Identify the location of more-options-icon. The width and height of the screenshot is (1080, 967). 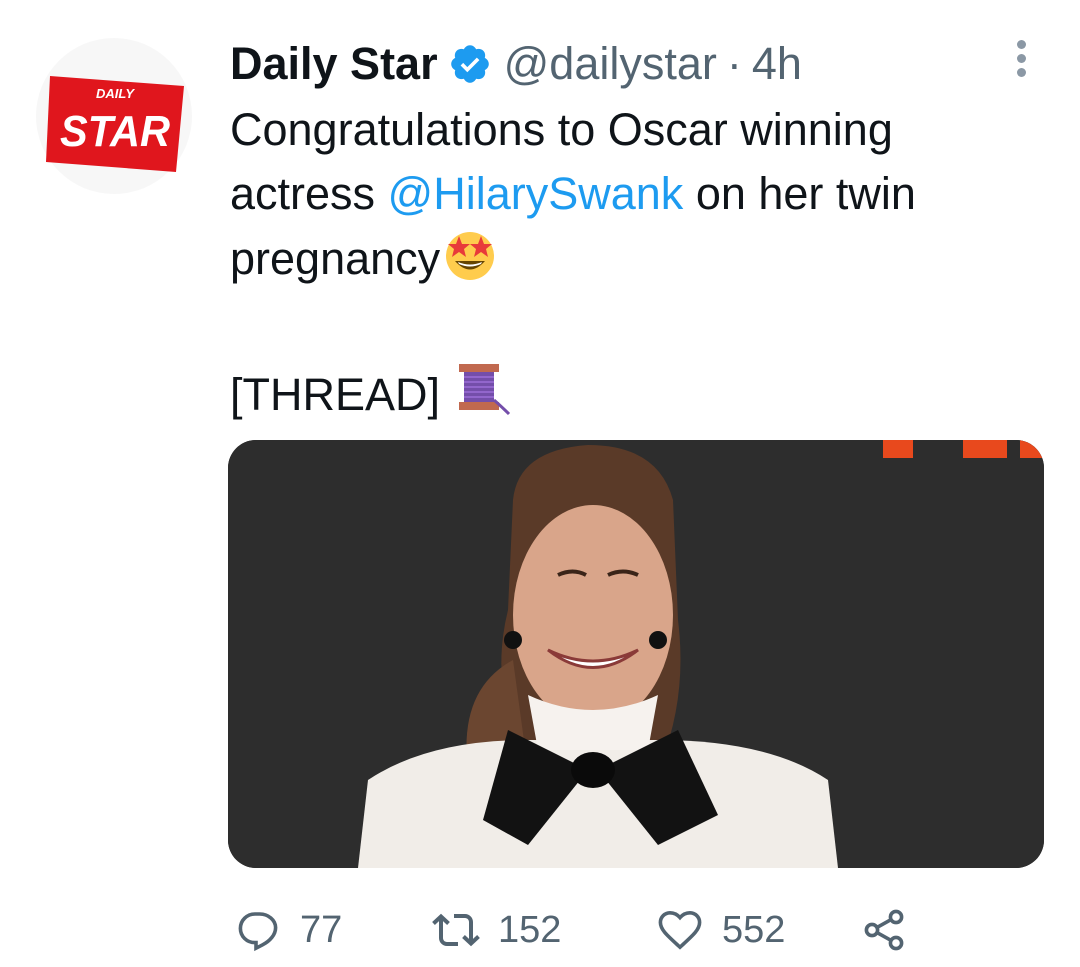
(1021, 60).